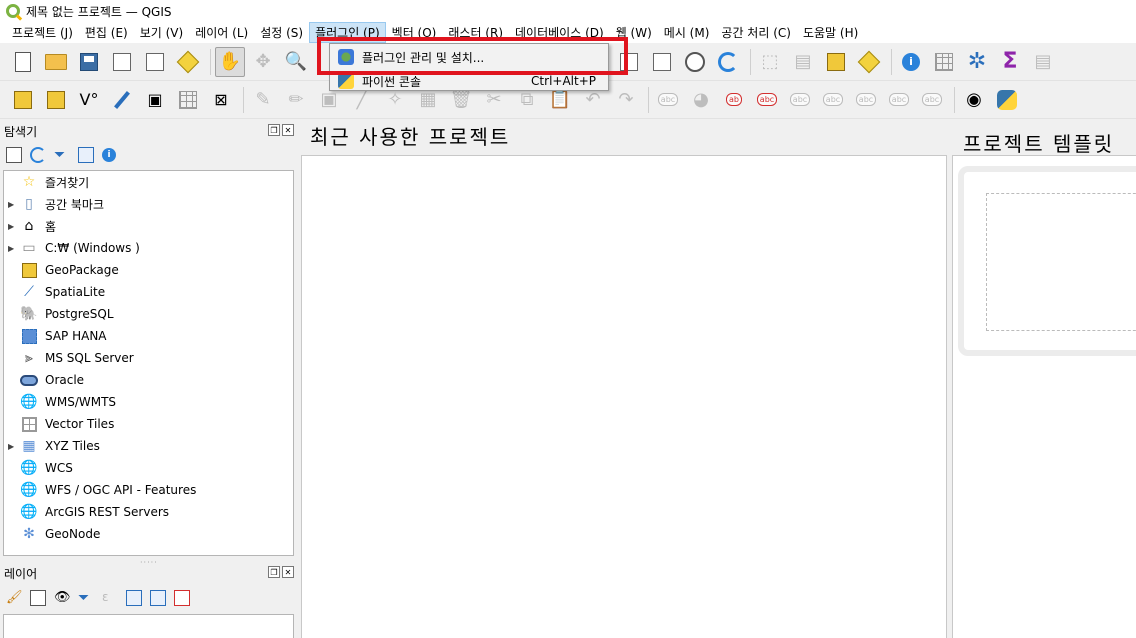  What do you see at coordinates (150, 155) in the screenshot?
I see `browser-panel-toolbar: ⏷ i` at bounding box center [150, 155].